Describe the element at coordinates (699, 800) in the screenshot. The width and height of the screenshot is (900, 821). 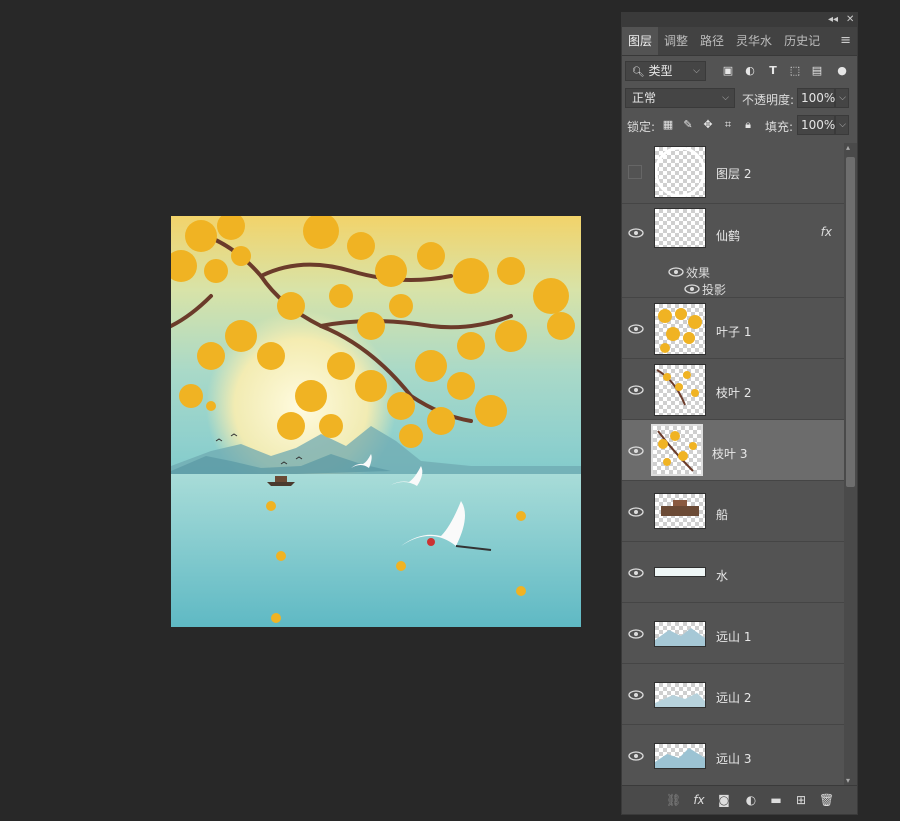
I see `fx-icon: fx` at that location.